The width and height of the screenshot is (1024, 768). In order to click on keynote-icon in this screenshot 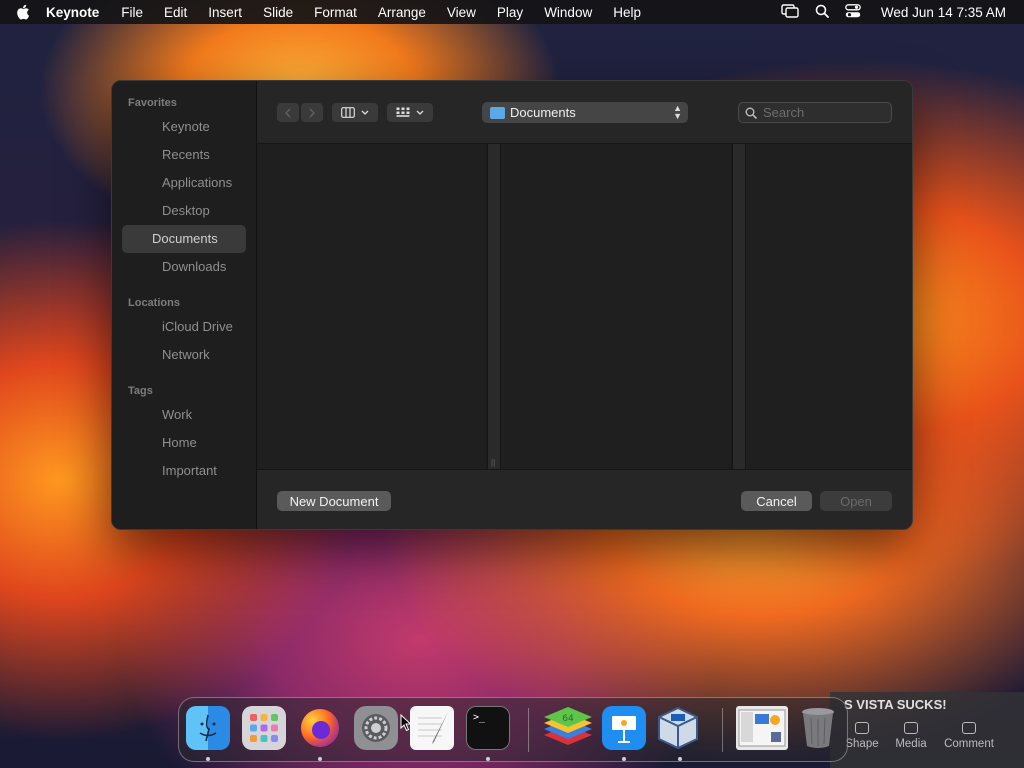, I will do `click(624, 728)`.